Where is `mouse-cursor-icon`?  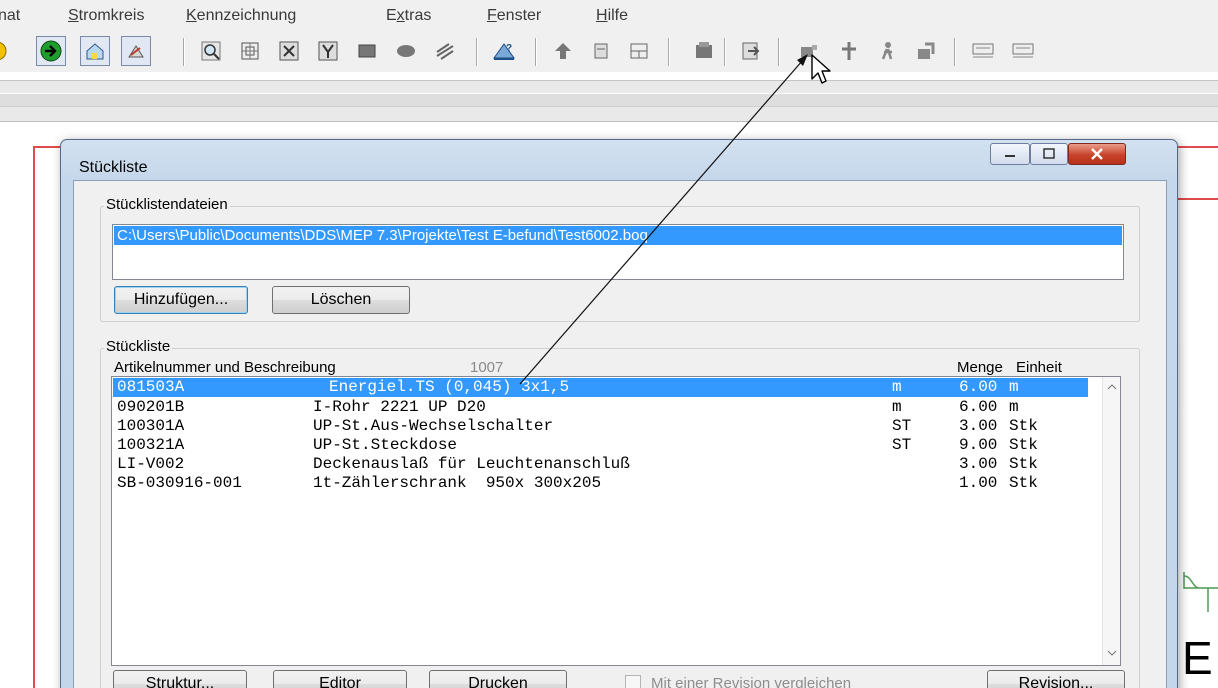
mouse-cursor-icon is located at coordinates (821, 69).